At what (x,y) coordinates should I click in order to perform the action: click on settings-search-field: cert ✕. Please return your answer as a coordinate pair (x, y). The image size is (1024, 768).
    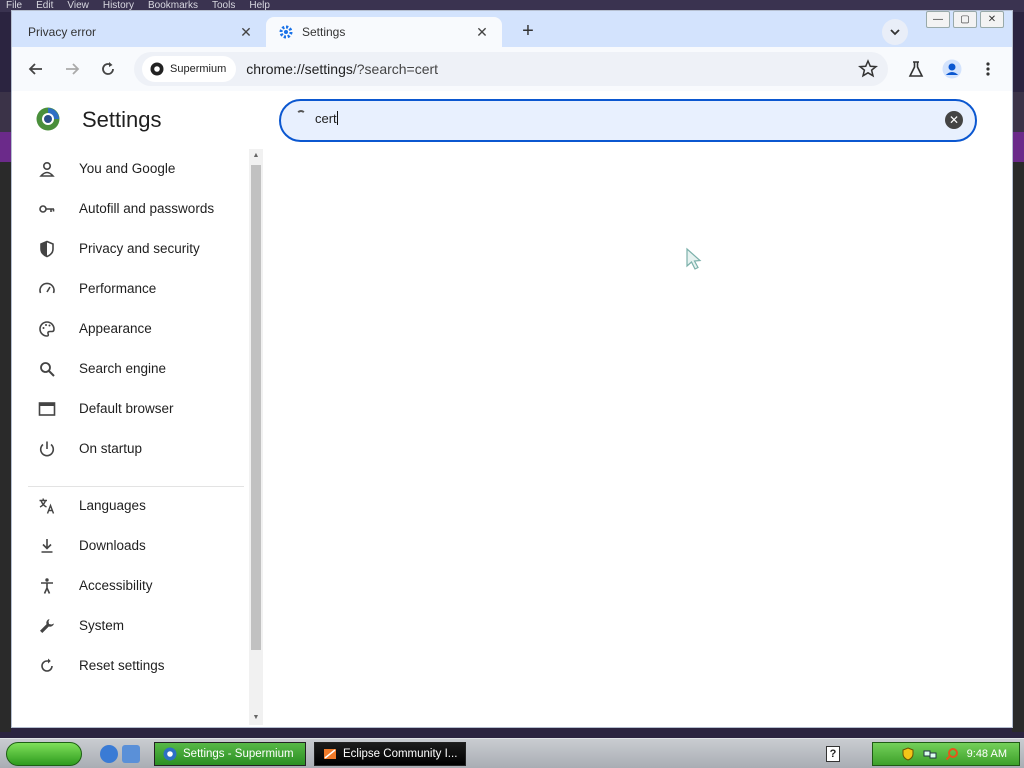
    Looking at the image, I should click on (628, 120).